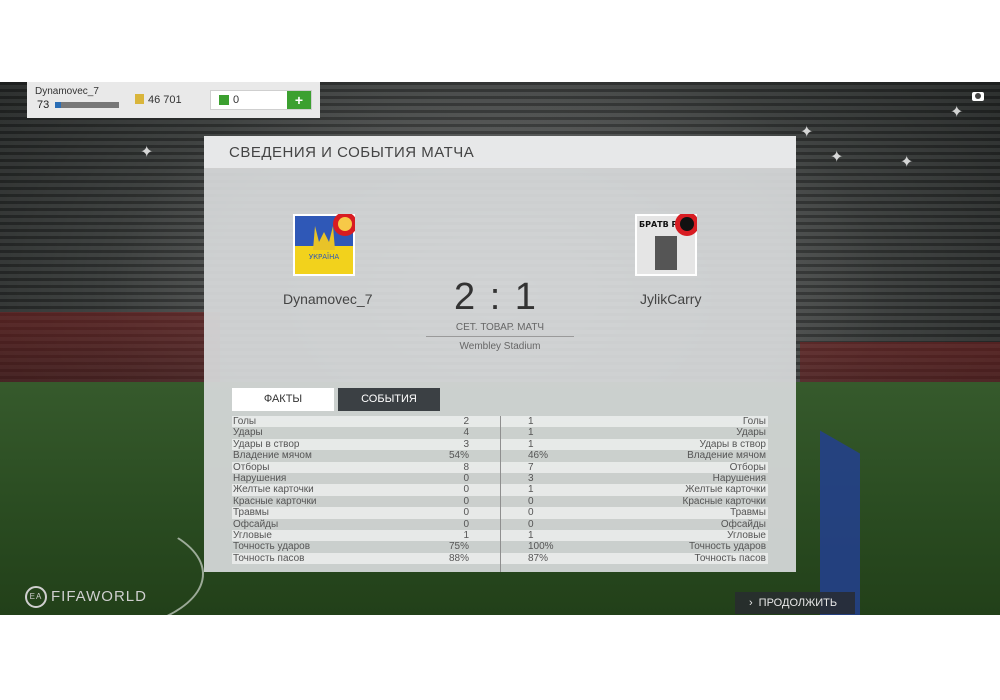  What do you see at coordinates (245, 421) in the screenshot?
I see `stat-label-home: Голы` at bounding box center [245, 421].